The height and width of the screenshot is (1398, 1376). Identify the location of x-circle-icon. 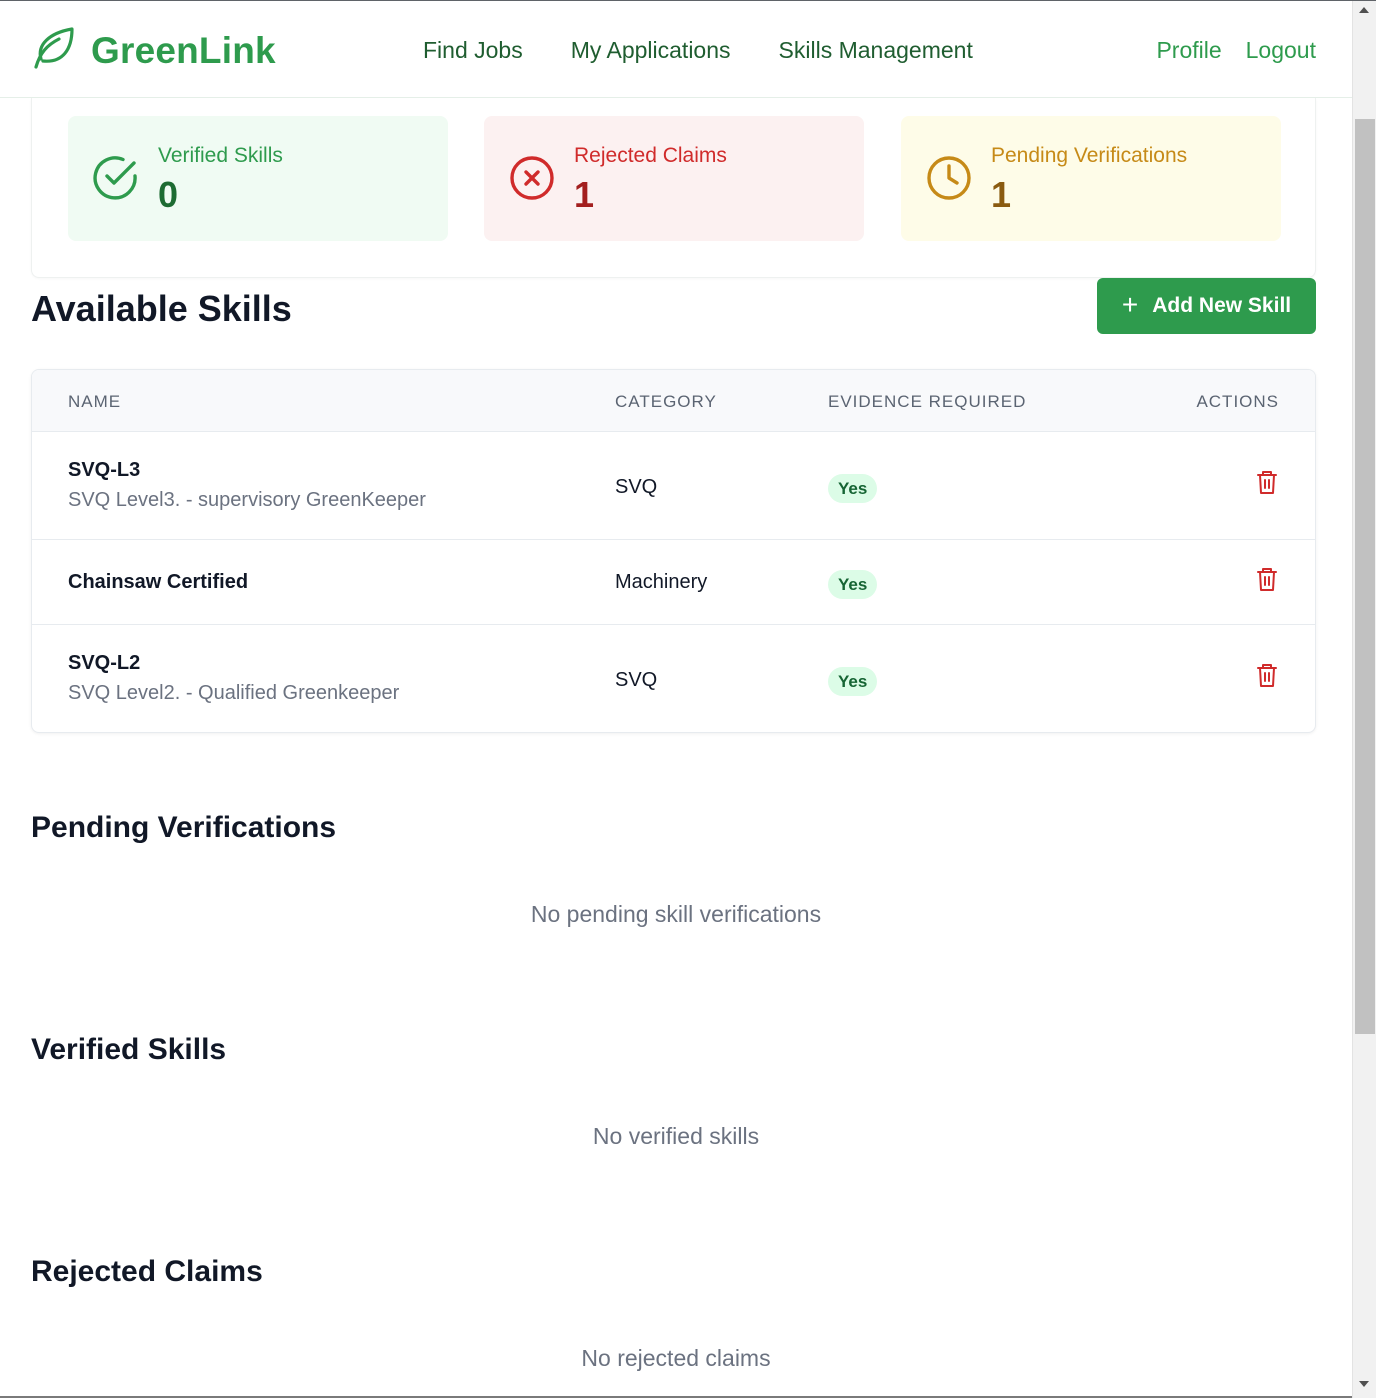
(532, 178).